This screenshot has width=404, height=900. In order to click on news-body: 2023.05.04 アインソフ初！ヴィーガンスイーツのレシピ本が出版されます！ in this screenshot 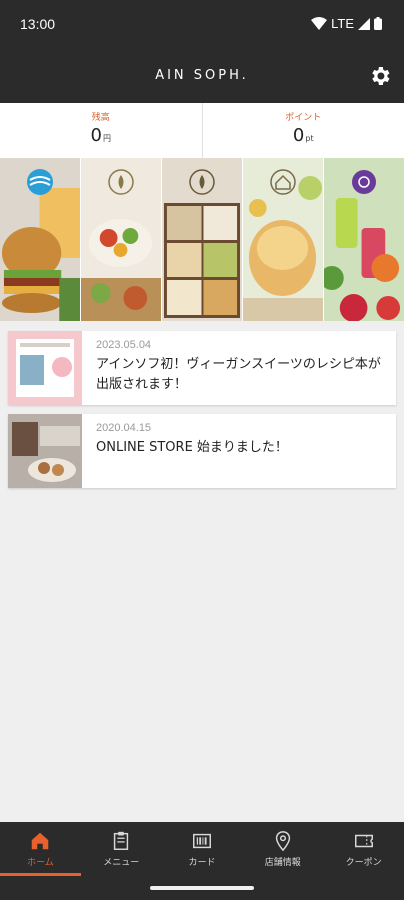, I will do `click(239, 368)`.